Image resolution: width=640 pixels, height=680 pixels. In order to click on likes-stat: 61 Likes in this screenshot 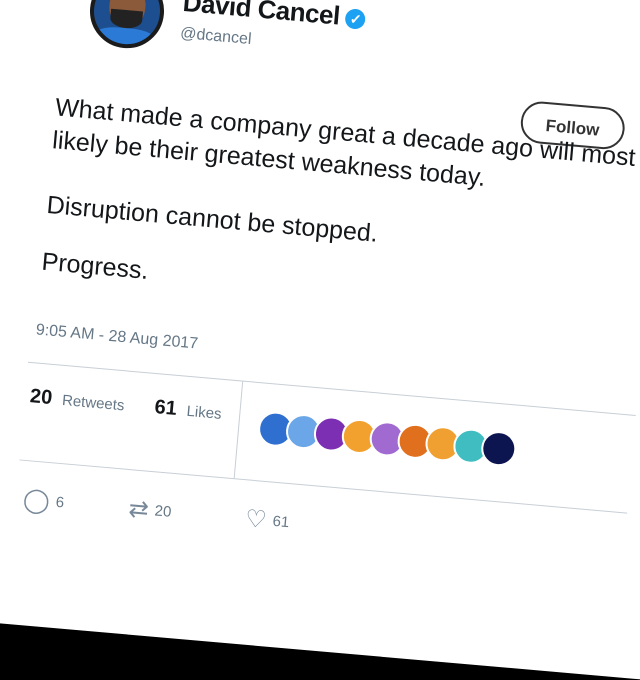, I will do `click(188, 410)`.